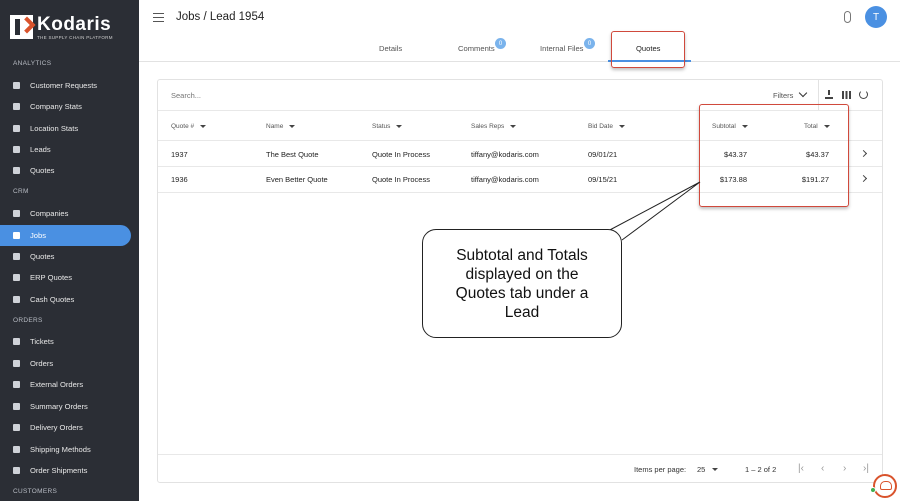 The width and height of the screenshot is (900, 501). I want to click on column-header-label: Bid Date, so click(600, 126).